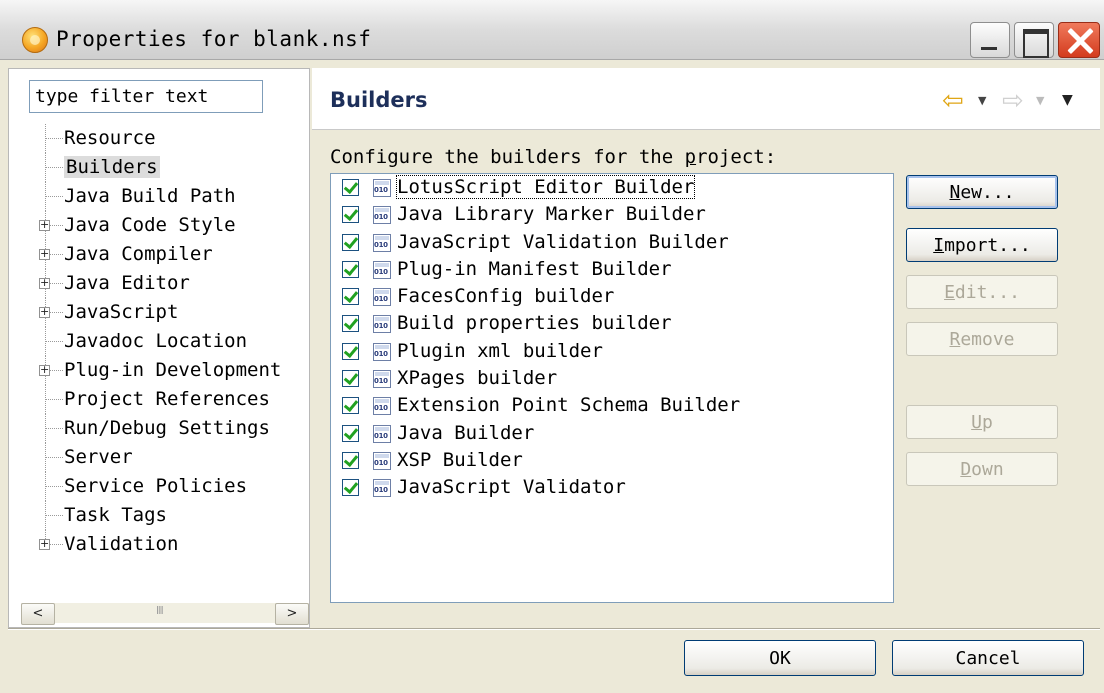 This screenshot has height=693, width=1104. Describe the element at coordinates (159, 138) in the screenshot. I see `tree-item-resource: Resource` at that location.